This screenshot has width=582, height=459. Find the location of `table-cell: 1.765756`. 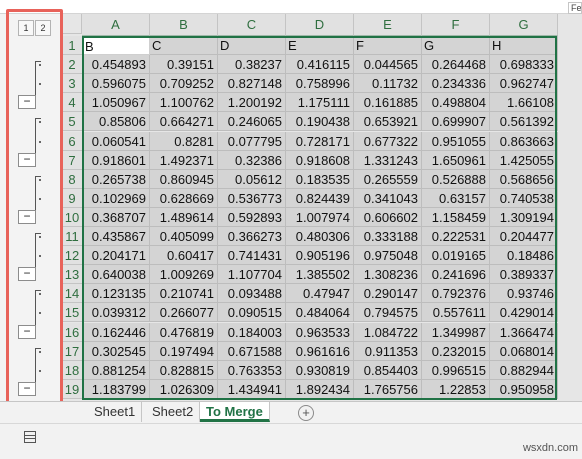

table-cell: 1.765756 is located at coordinates (388, 389).